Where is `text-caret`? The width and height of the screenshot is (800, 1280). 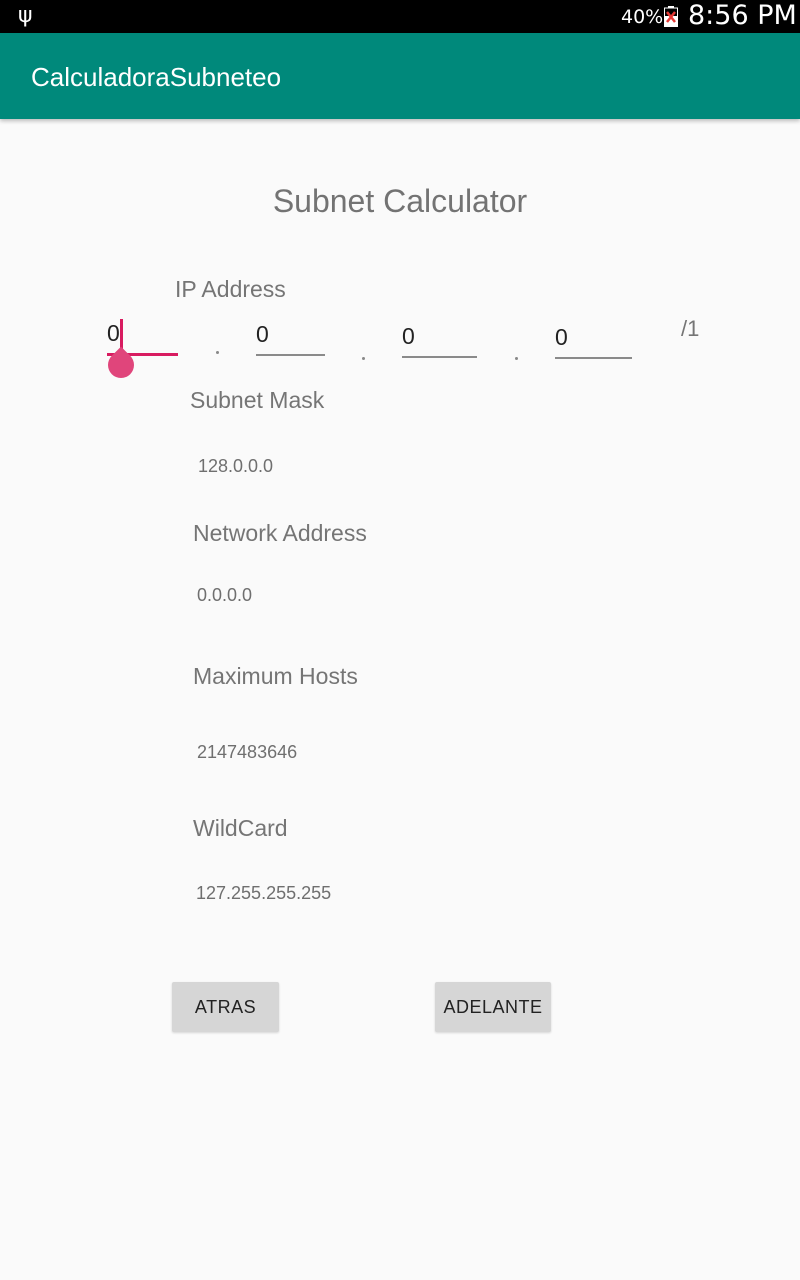 text-caret is located at coordinates (121, 334).